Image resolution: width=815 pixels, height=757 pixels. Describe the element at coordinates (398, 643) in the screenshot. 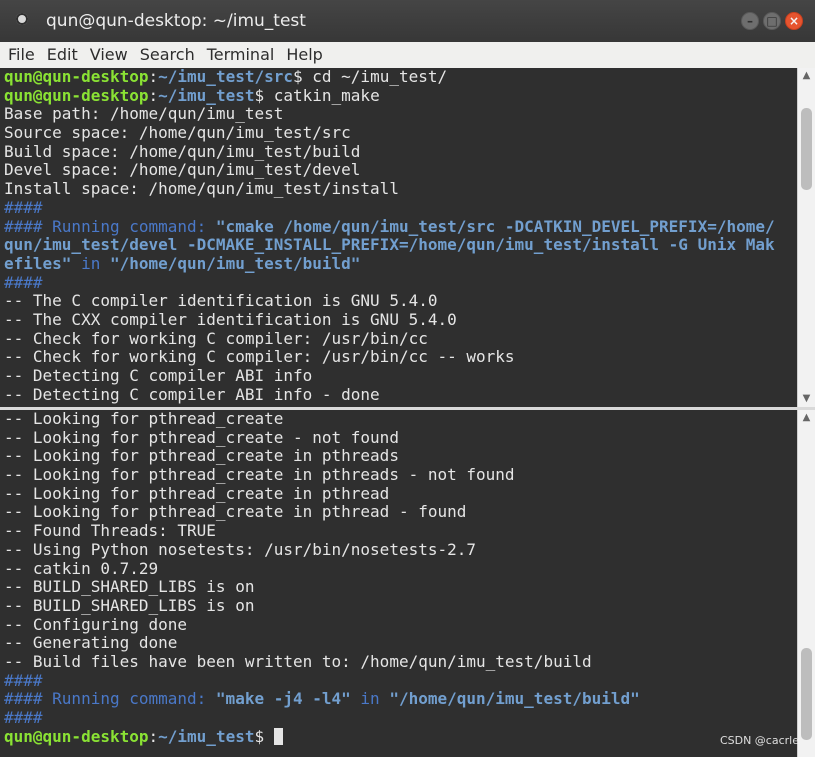

I see `terminal-line: -- Generating done` at that location.